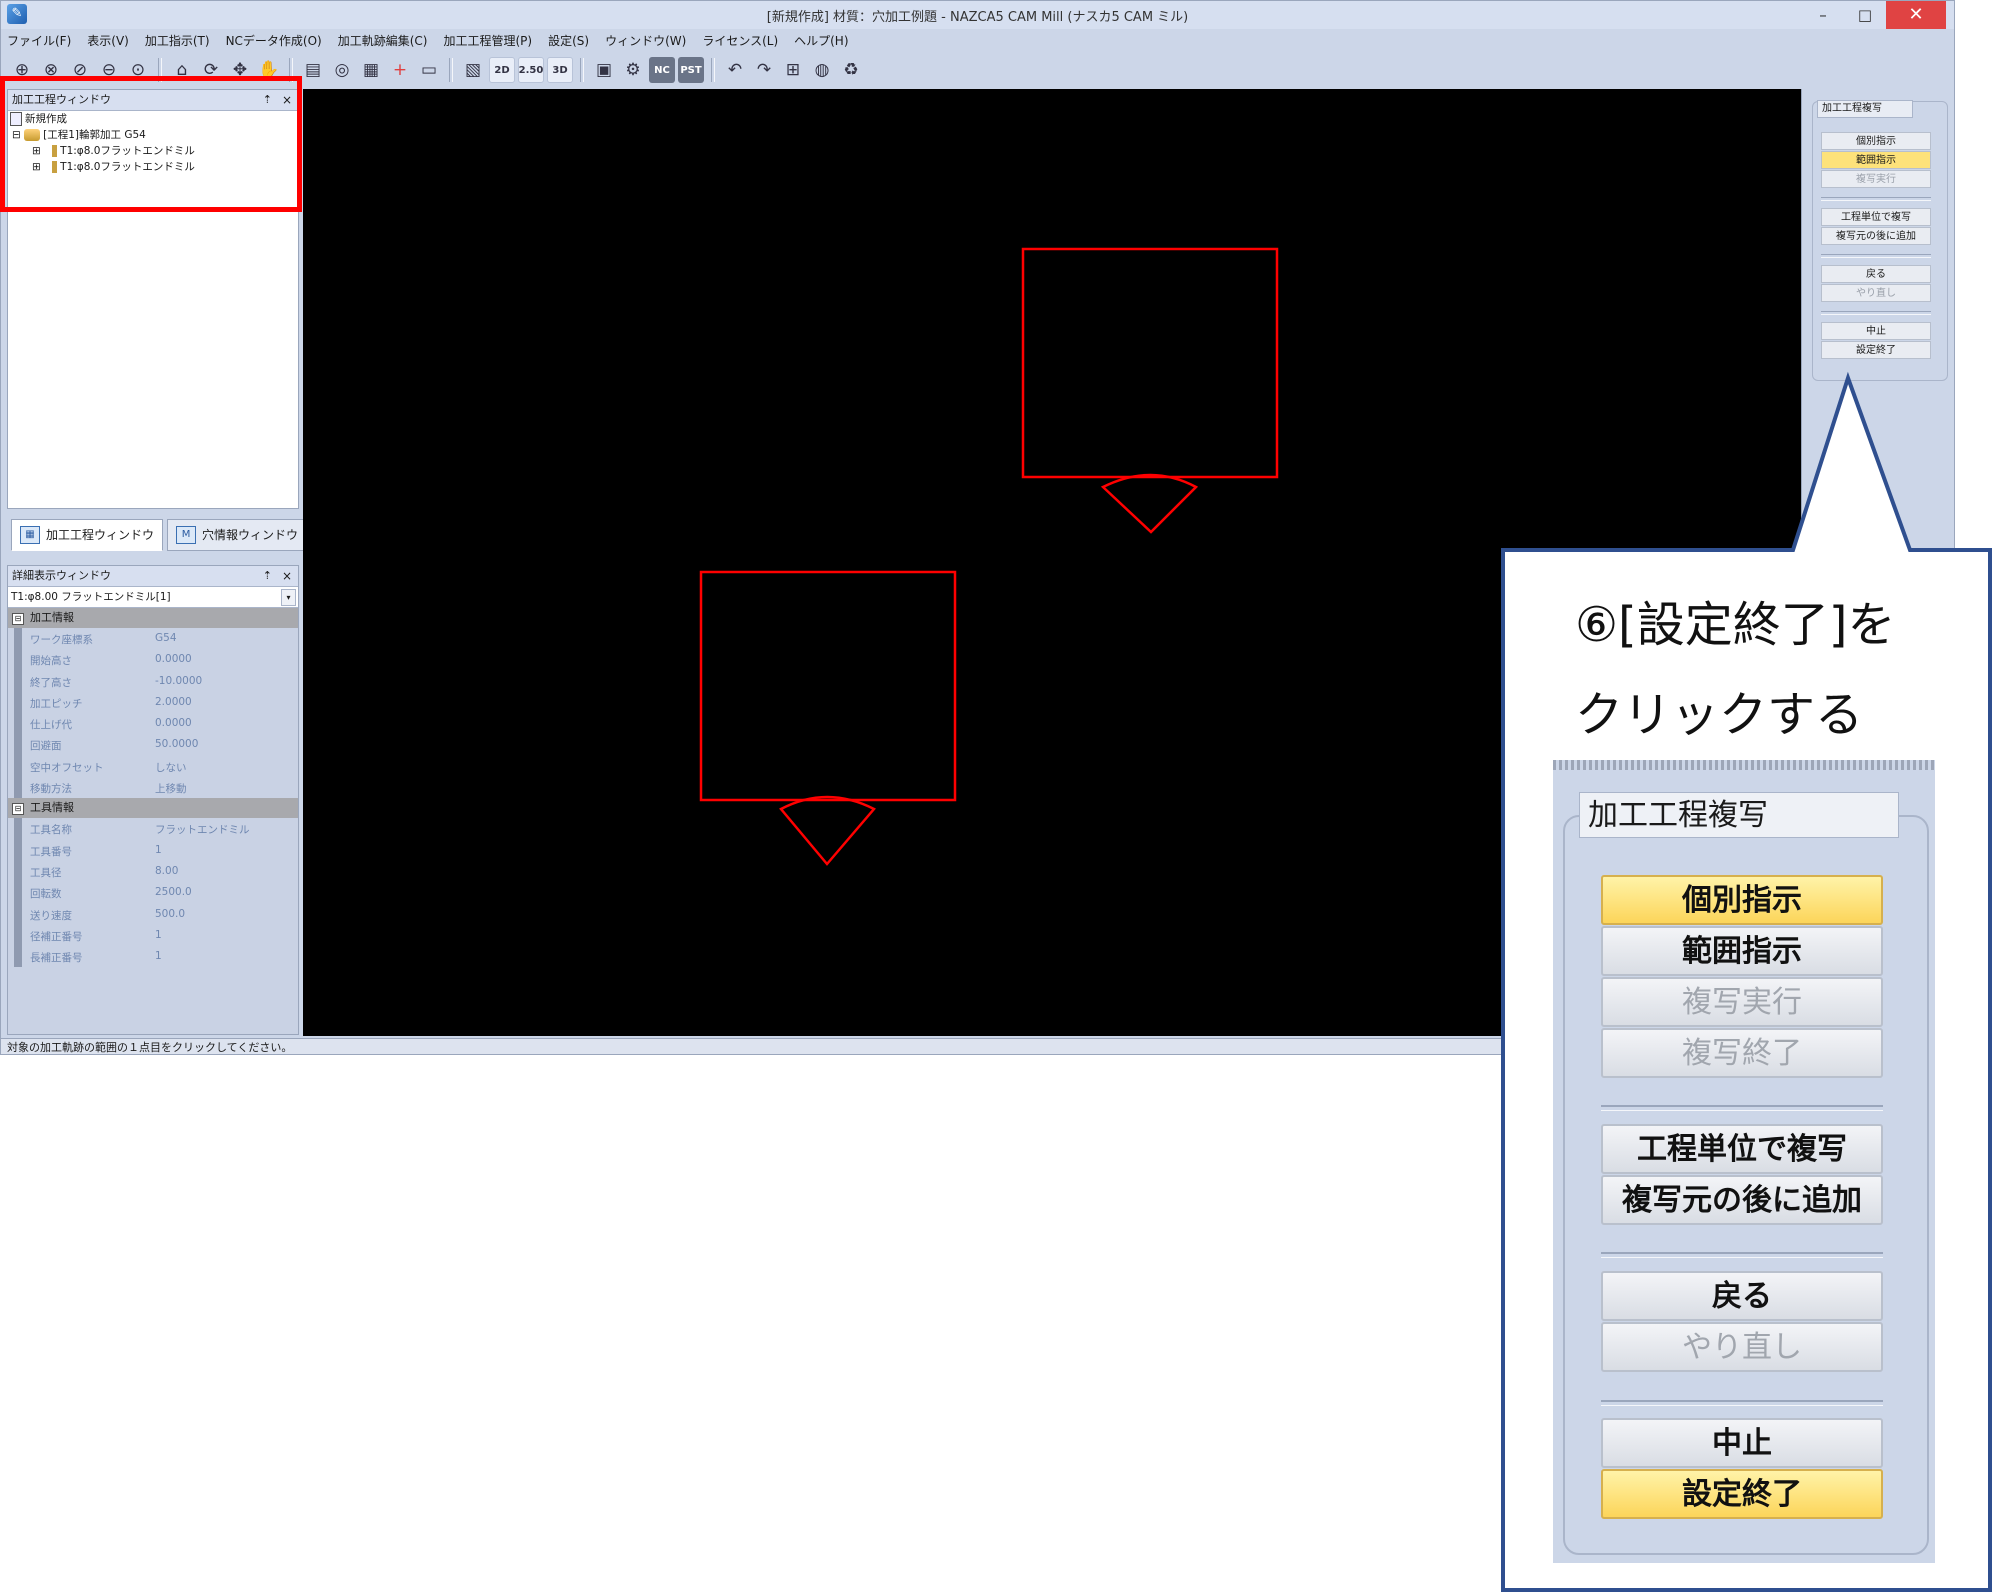 The image size is (1993, 1593). What do you see at coordinates (1744, 765) in the screenshot?
I see `grip-dots` at bounding box center [1744, 765].